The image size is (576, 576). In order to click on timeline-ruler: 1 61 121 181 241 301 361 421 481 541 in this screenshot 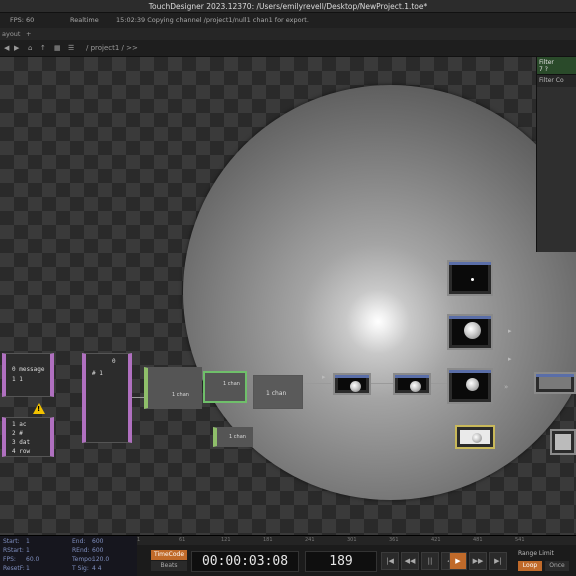, I will do `click(356, 540)`.